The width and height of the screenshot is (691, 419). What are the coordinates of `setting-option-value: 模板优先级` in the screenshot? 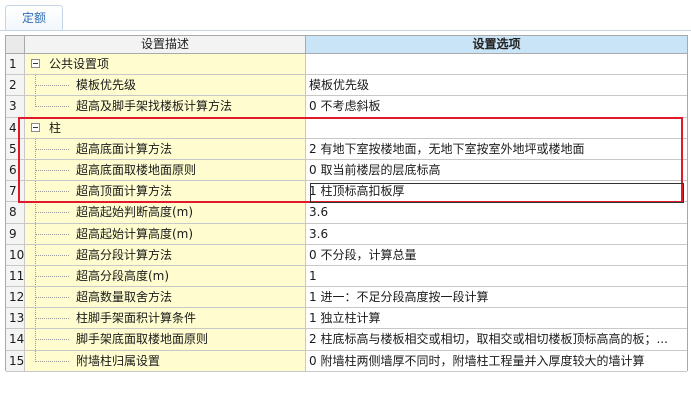 It's located at (496, 86).